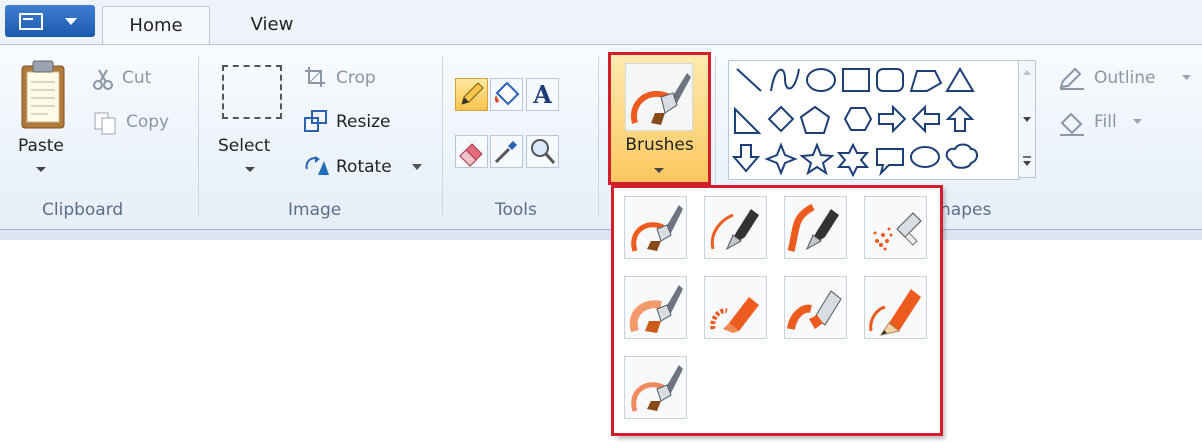 Image resolution: width=1202 pixels, height=443 pixels. Describe the element at coordinates (601, 235) in the screenshot. I see `ribbon-bottom-bar` at that location.